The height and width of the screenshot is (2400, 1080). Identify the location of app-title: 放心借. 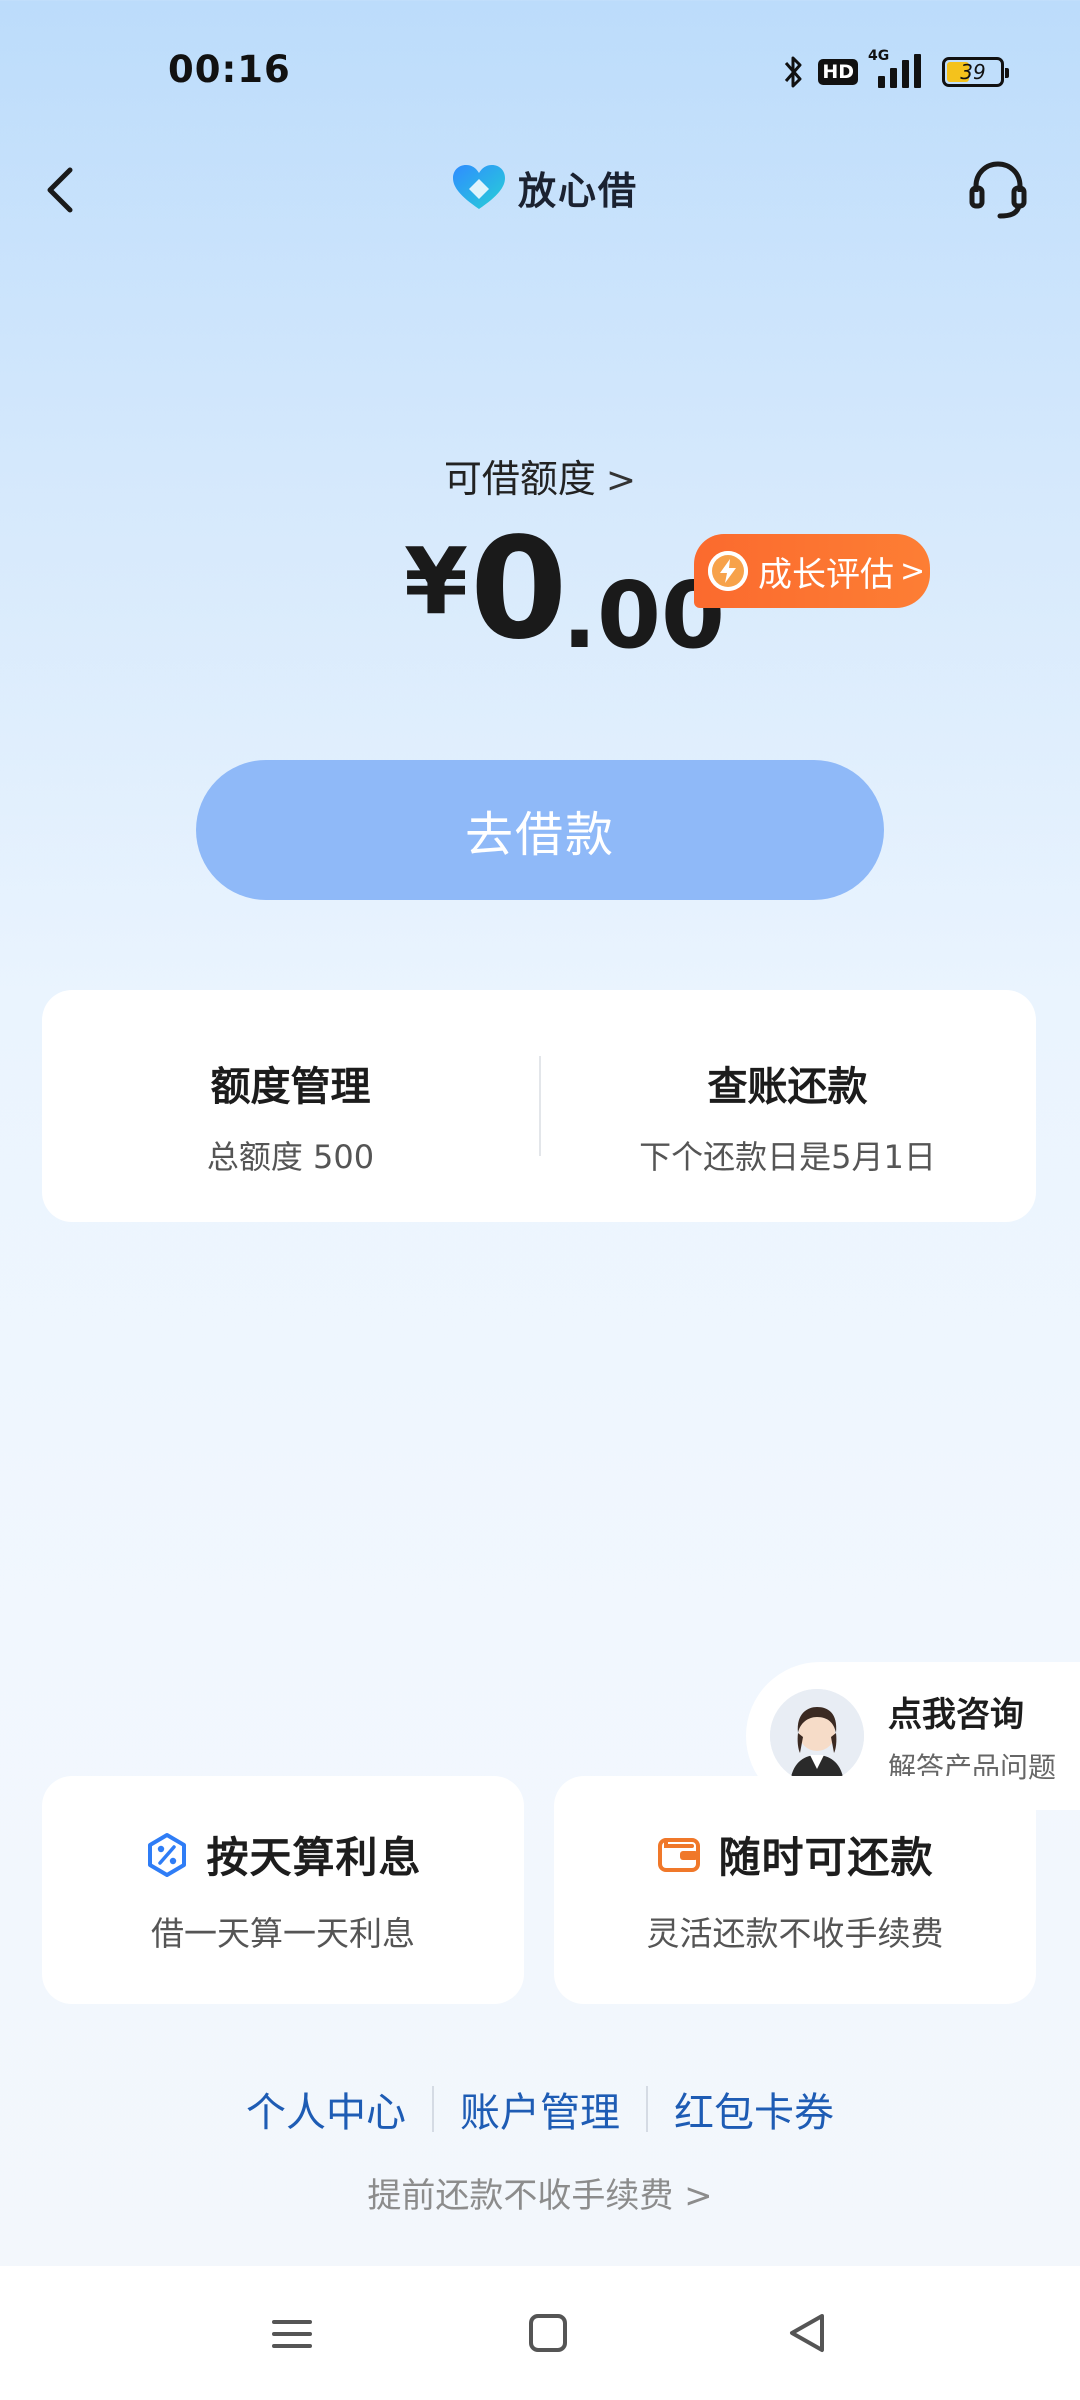
(544, 187).